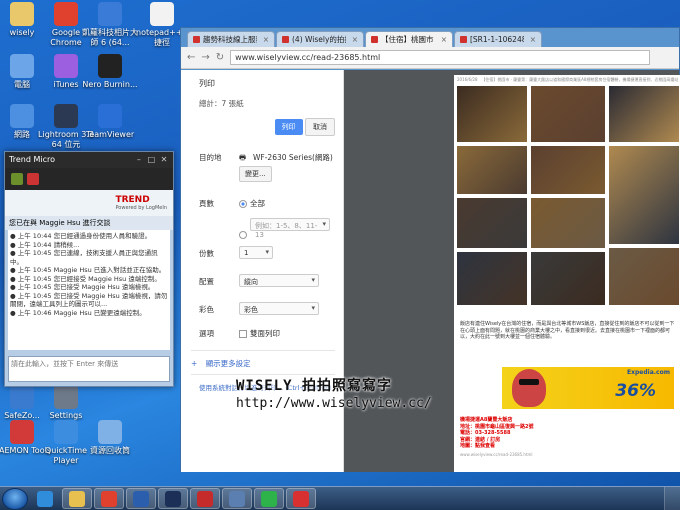 The height and width of the screenshot is (510, 680). Describe the element at coordinates (164, 159) in the screenshot. I see `close-icon: ✕` at that location.